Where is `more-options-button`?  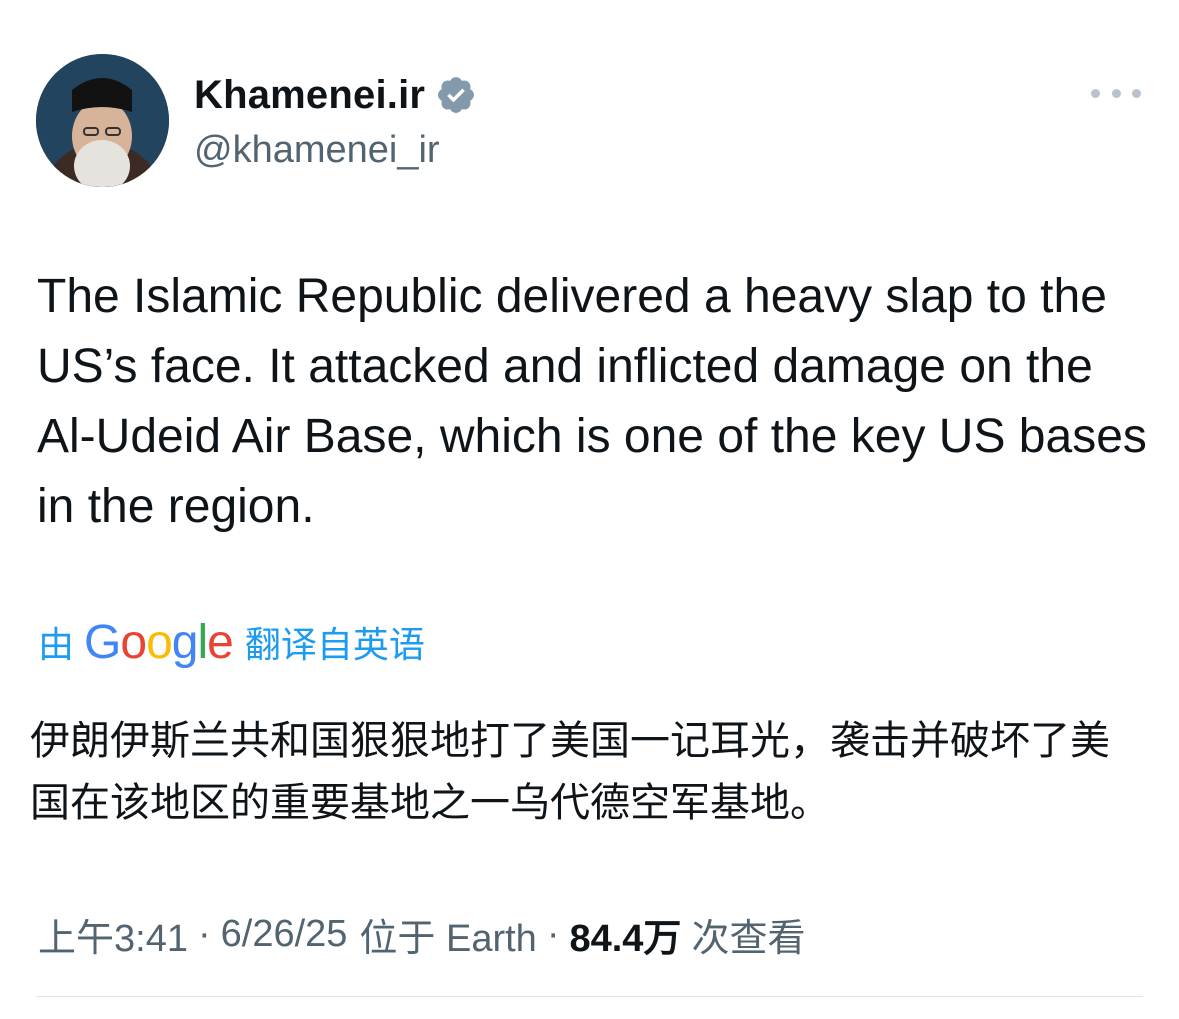 more-options-button is located at coordinates (1116, 93).